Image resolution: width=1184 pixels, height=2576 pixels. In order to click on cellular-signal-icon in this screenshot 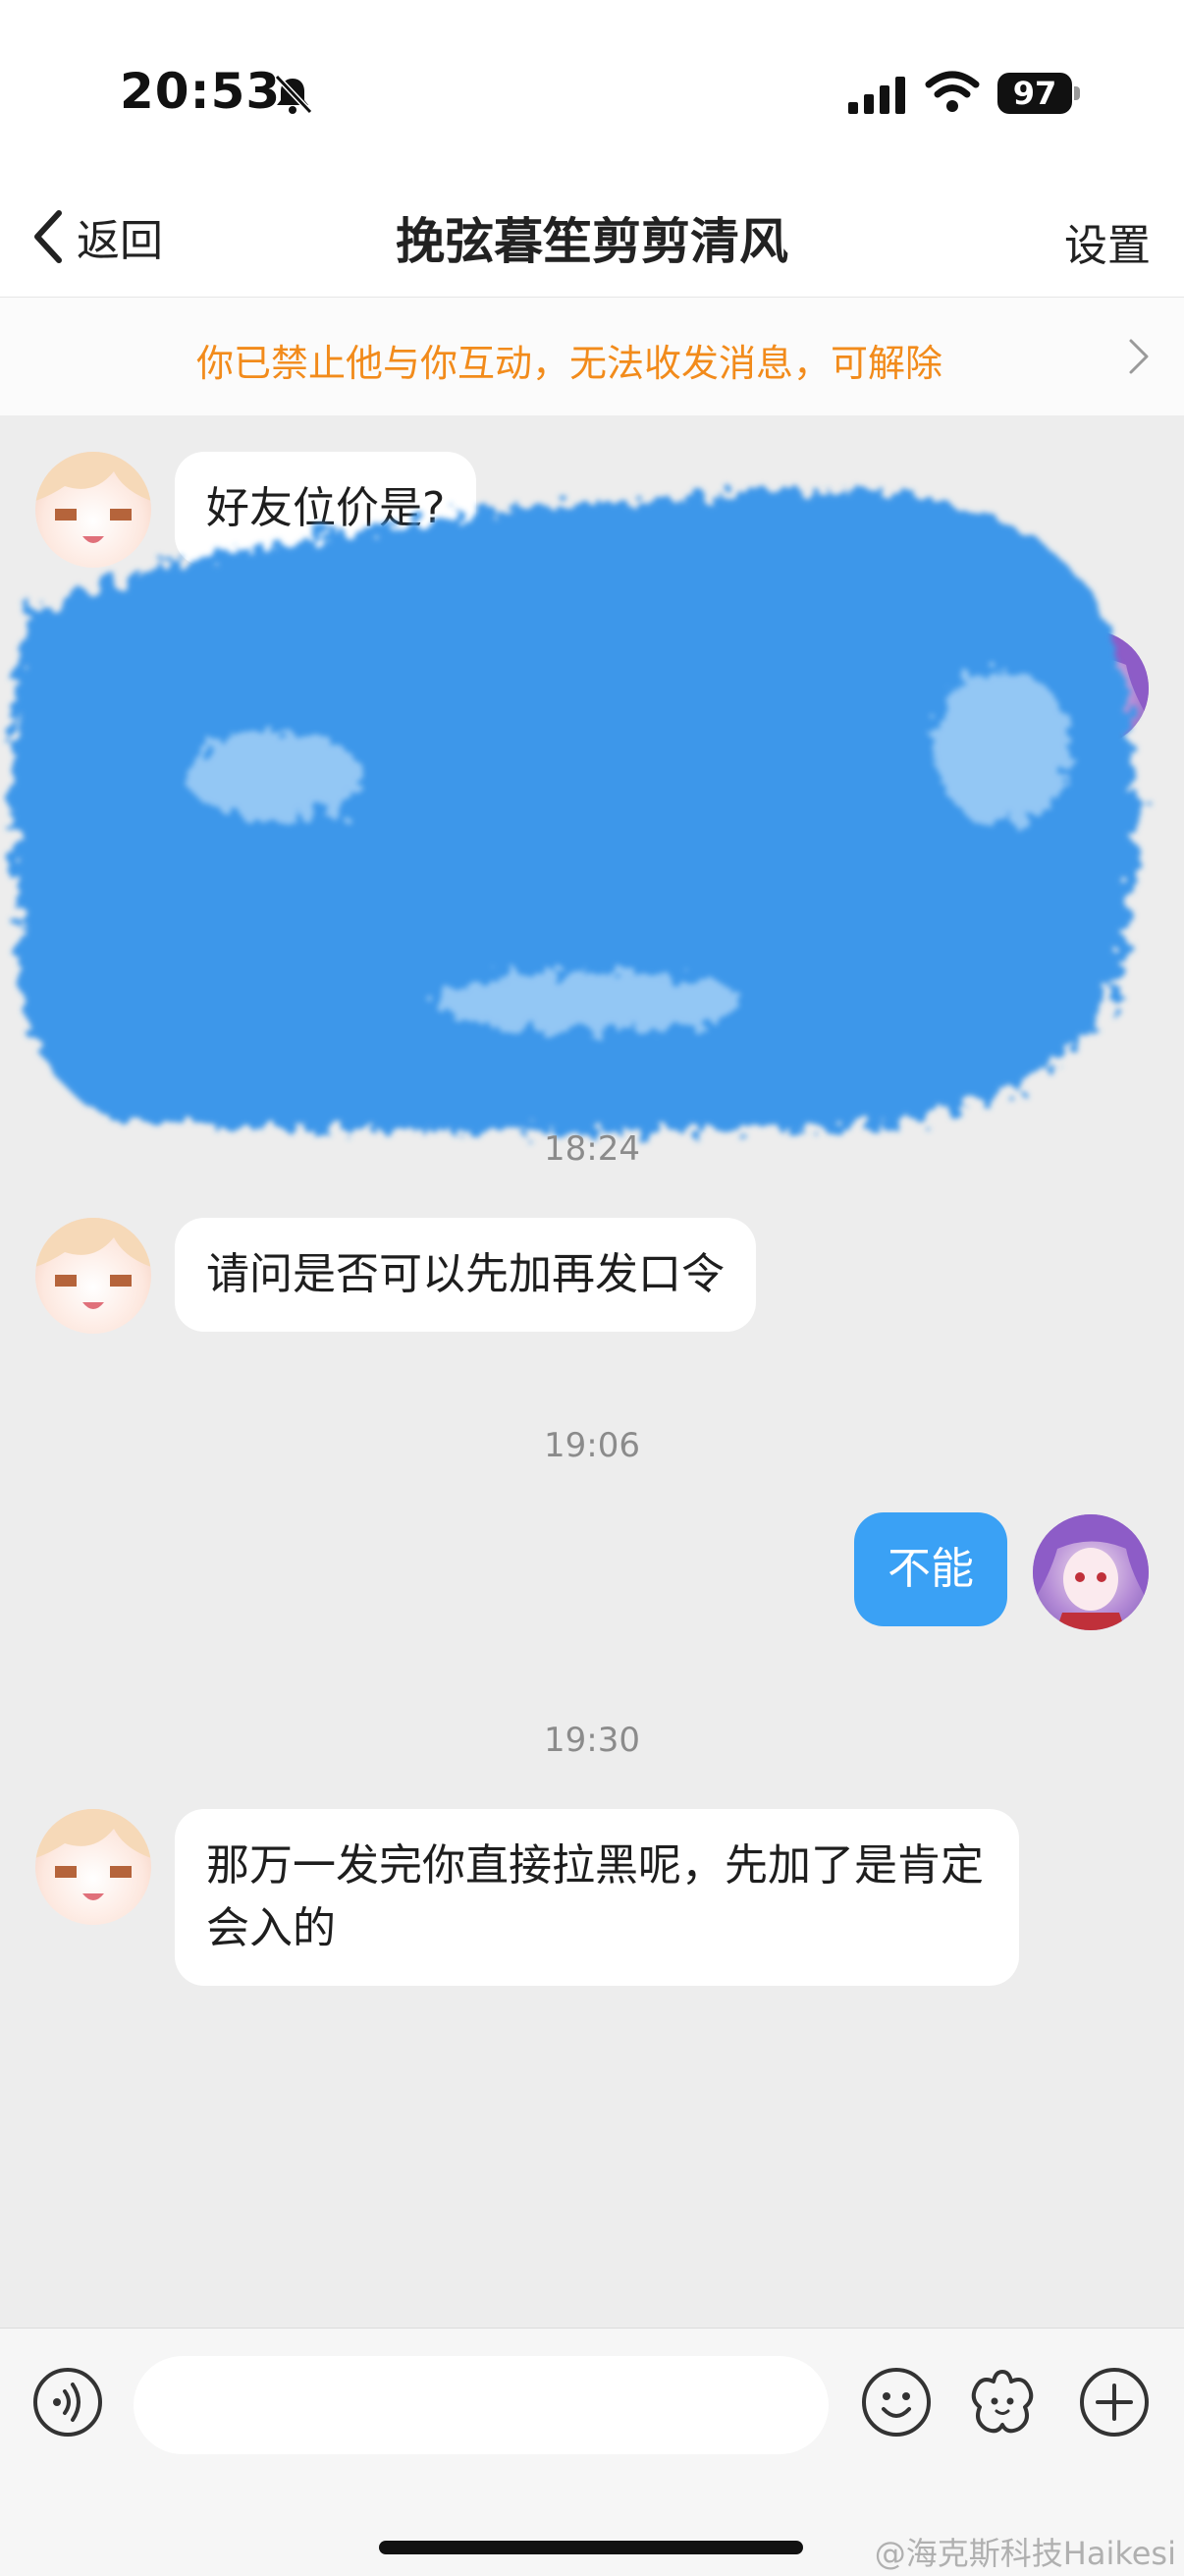, I will do `click(876, 95)`.